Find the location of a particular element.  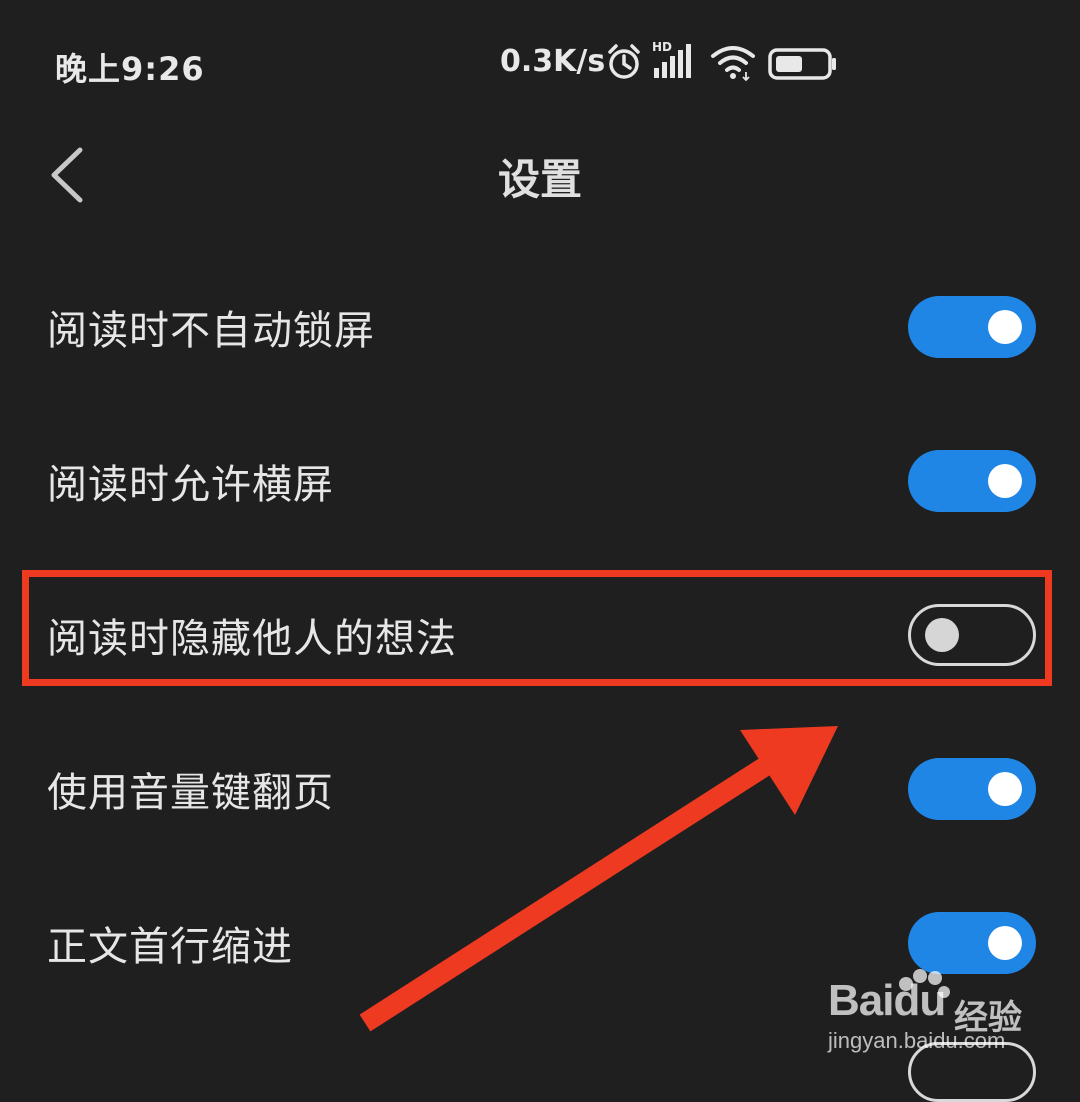

setting-row-first-line-indent: 正文首行缩进 is located at coordinates (540, 943).